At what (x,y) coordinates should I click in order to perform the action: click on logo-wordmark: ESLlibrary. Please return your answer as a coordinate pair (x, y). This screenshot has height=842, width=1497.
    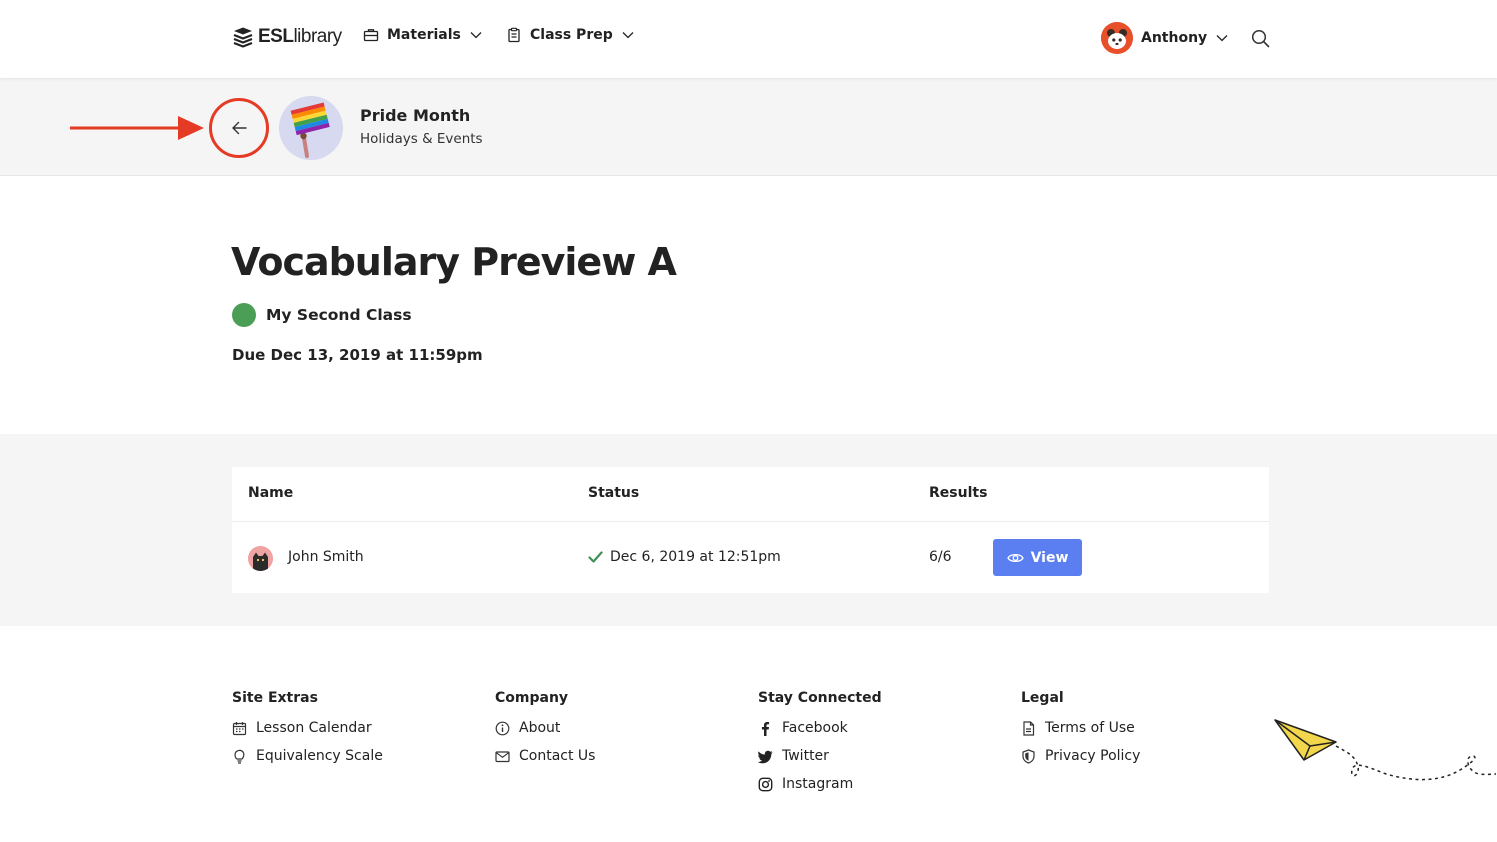
    Looking at the image, I should click on (300, 36).